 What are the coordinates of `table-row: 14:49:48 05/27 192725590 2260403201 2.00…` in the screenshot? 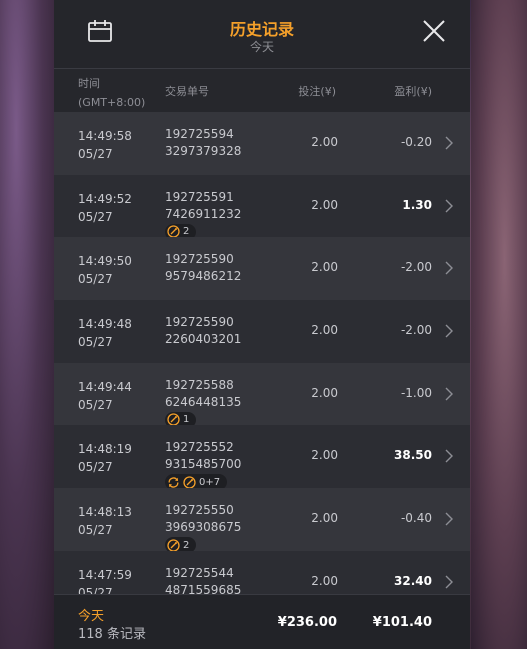 It's located at (262, 331).